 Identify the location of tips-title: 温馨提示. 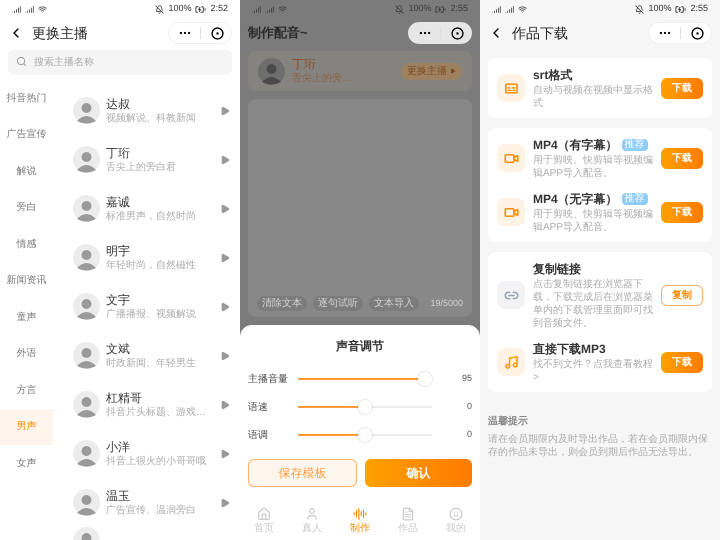
(508, 421).